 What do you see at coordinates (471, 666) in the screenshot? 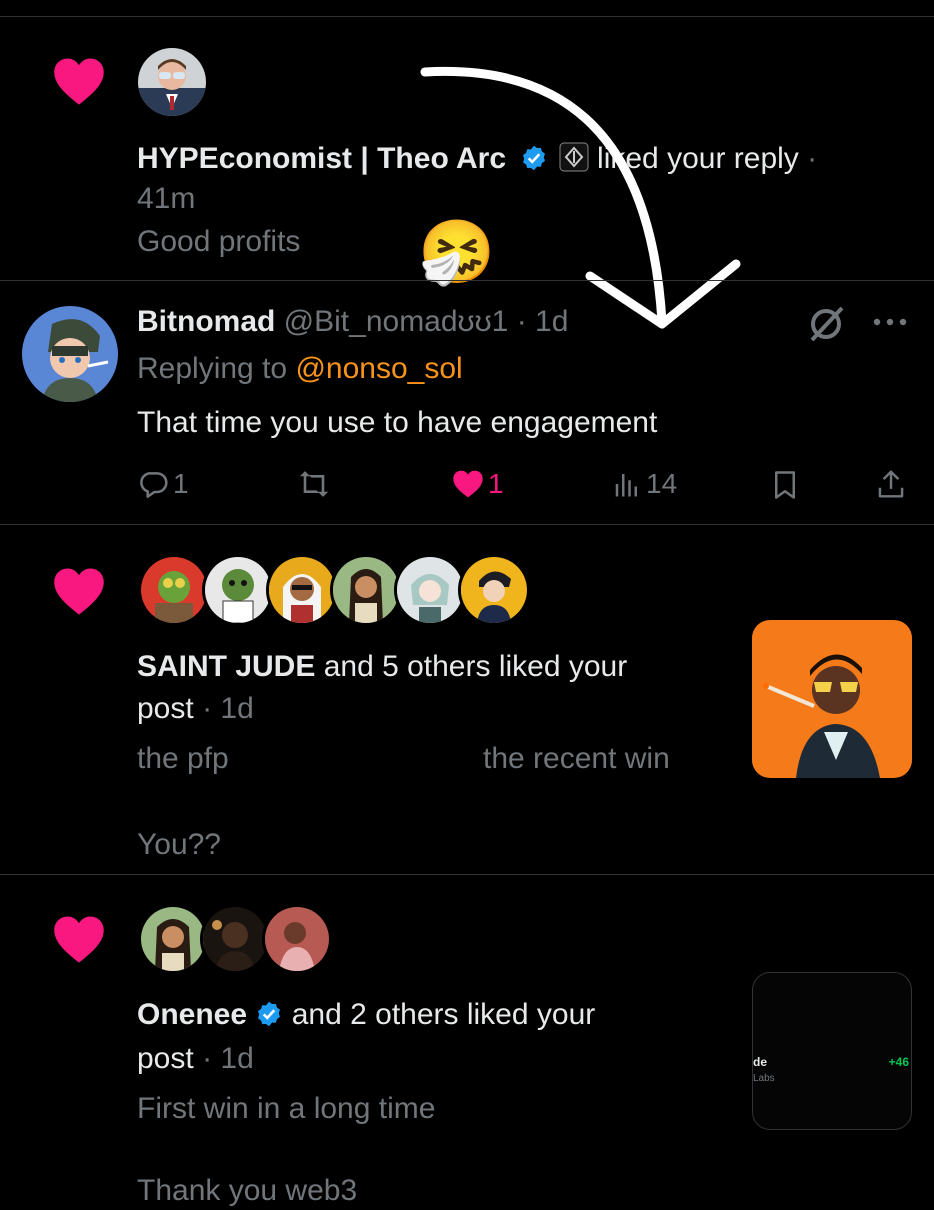
I see `action-text: and 5 others liked your` at bounding box center [471, 666].